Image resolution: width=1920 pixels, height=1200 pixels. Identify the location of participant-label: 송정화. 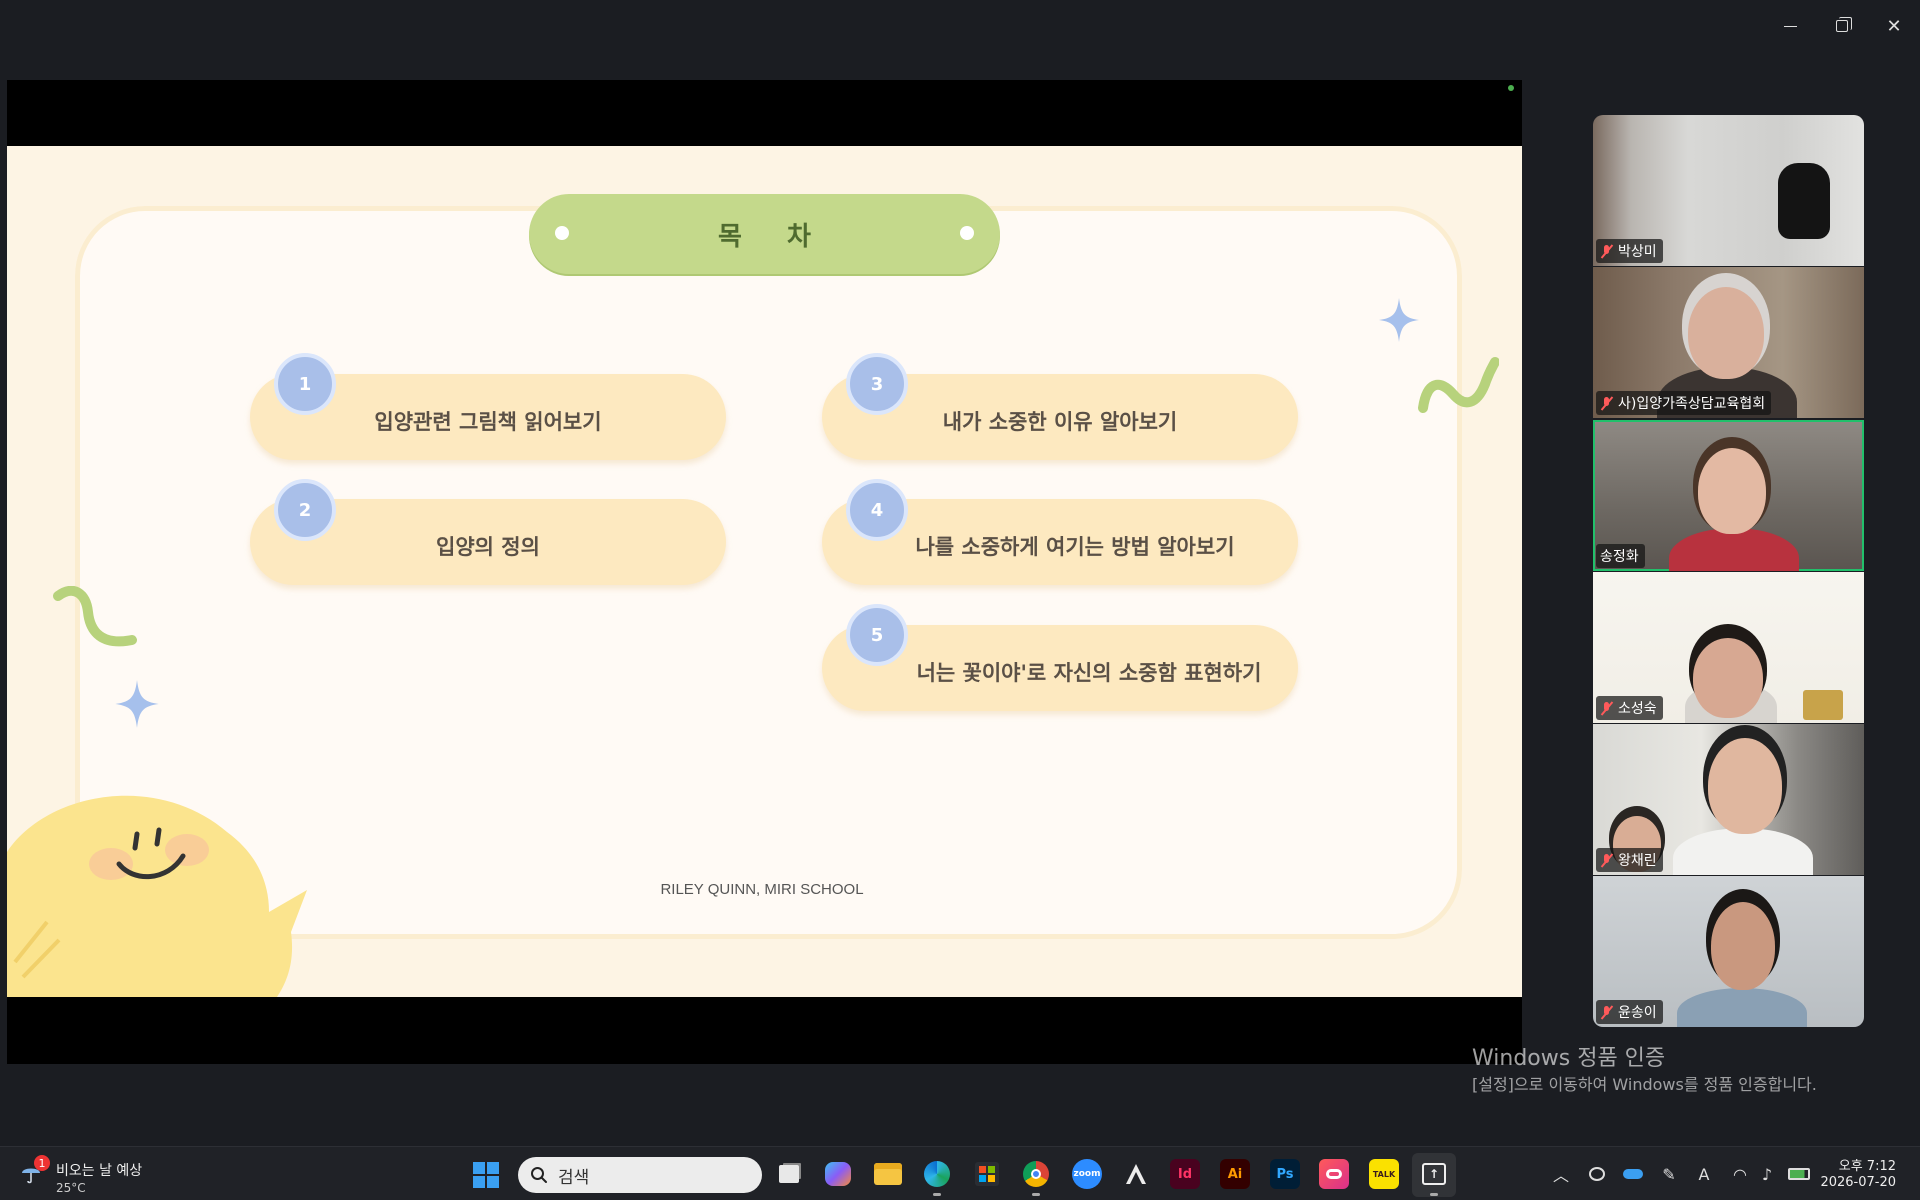
(1620, 556).